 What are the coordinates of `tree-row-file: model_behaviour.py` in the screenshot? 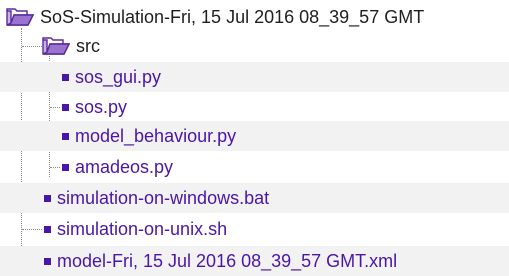 It's located at (254, 136).